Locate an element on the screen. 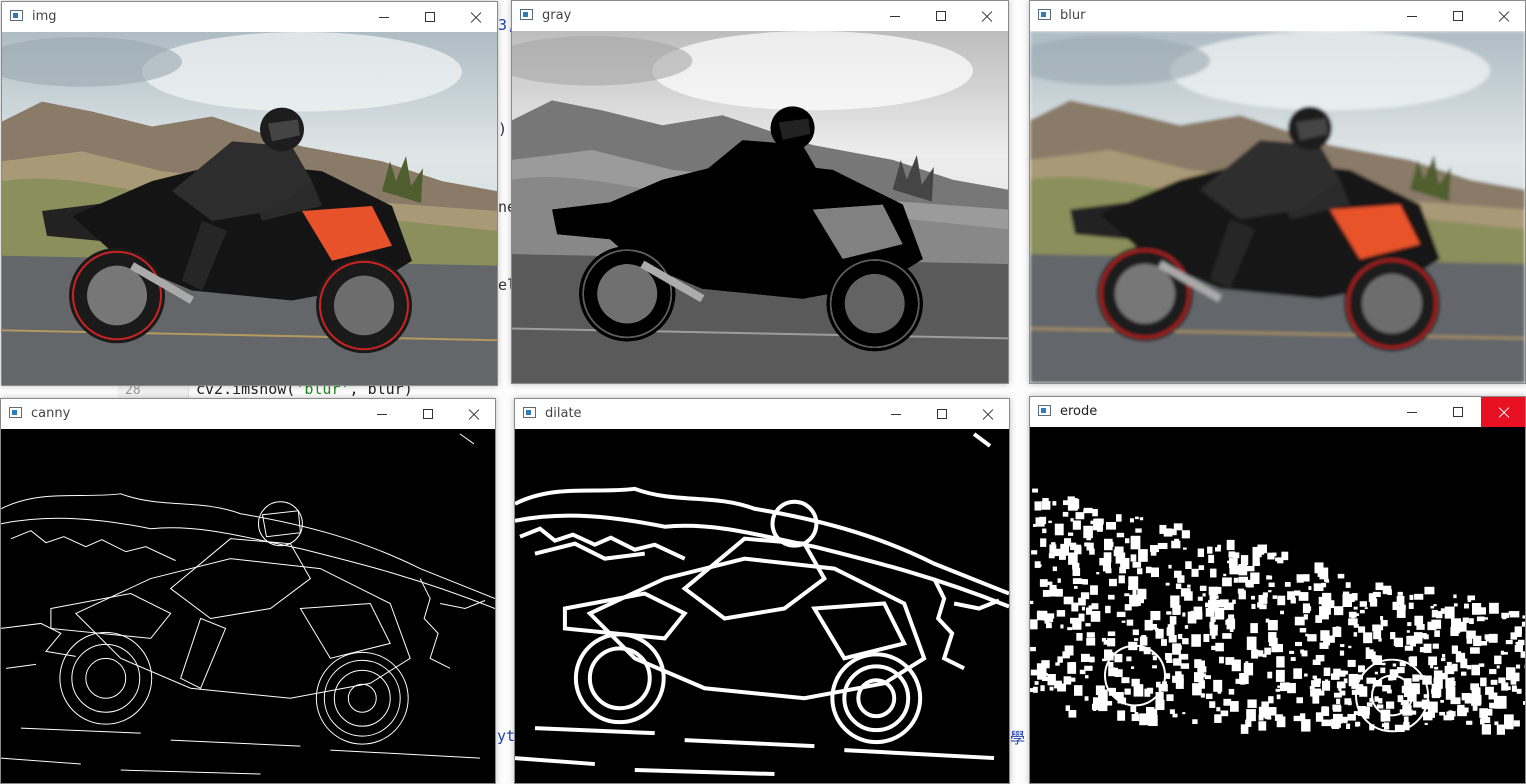 The image size is (1526, 784). title-bar: img is located at coordinates (249, 17).